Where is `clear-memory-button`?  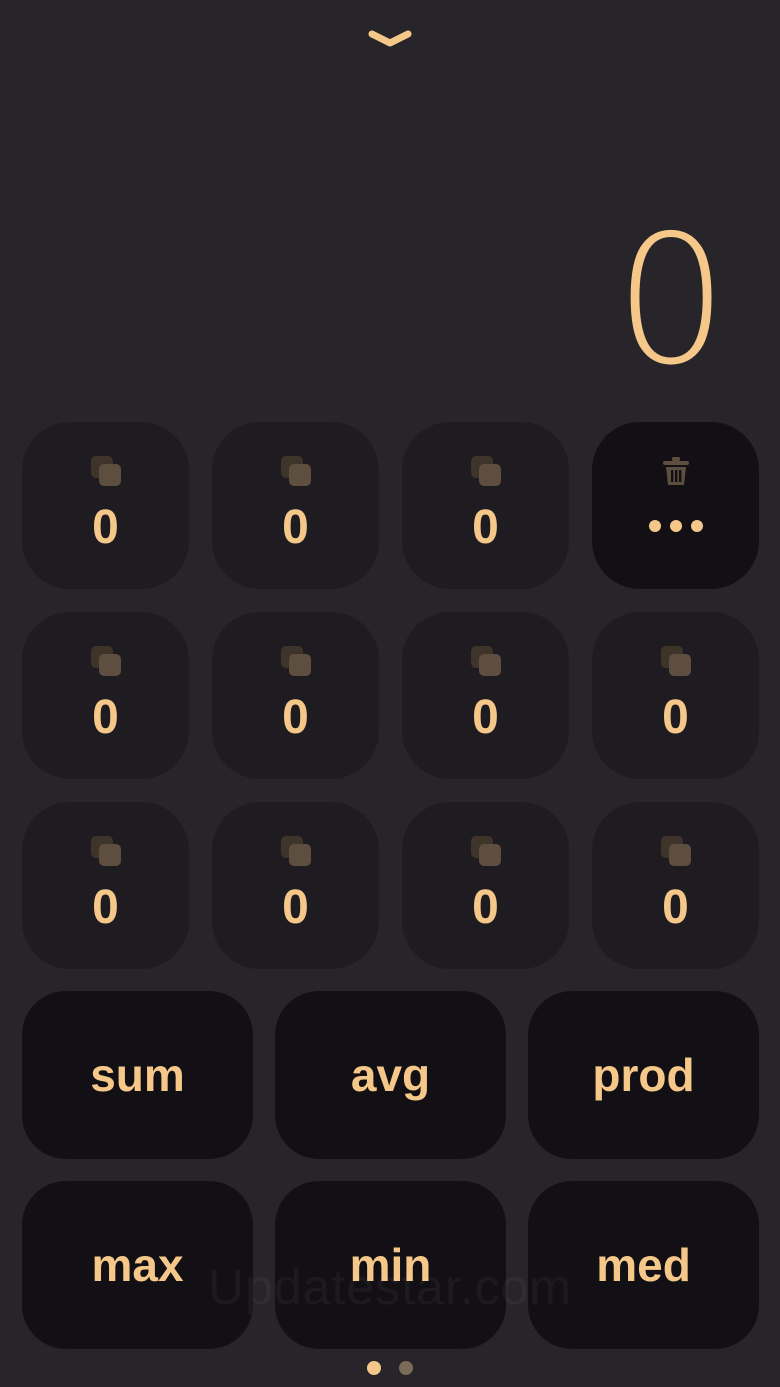
clear-memory-button is located at coordinates (675, 505).